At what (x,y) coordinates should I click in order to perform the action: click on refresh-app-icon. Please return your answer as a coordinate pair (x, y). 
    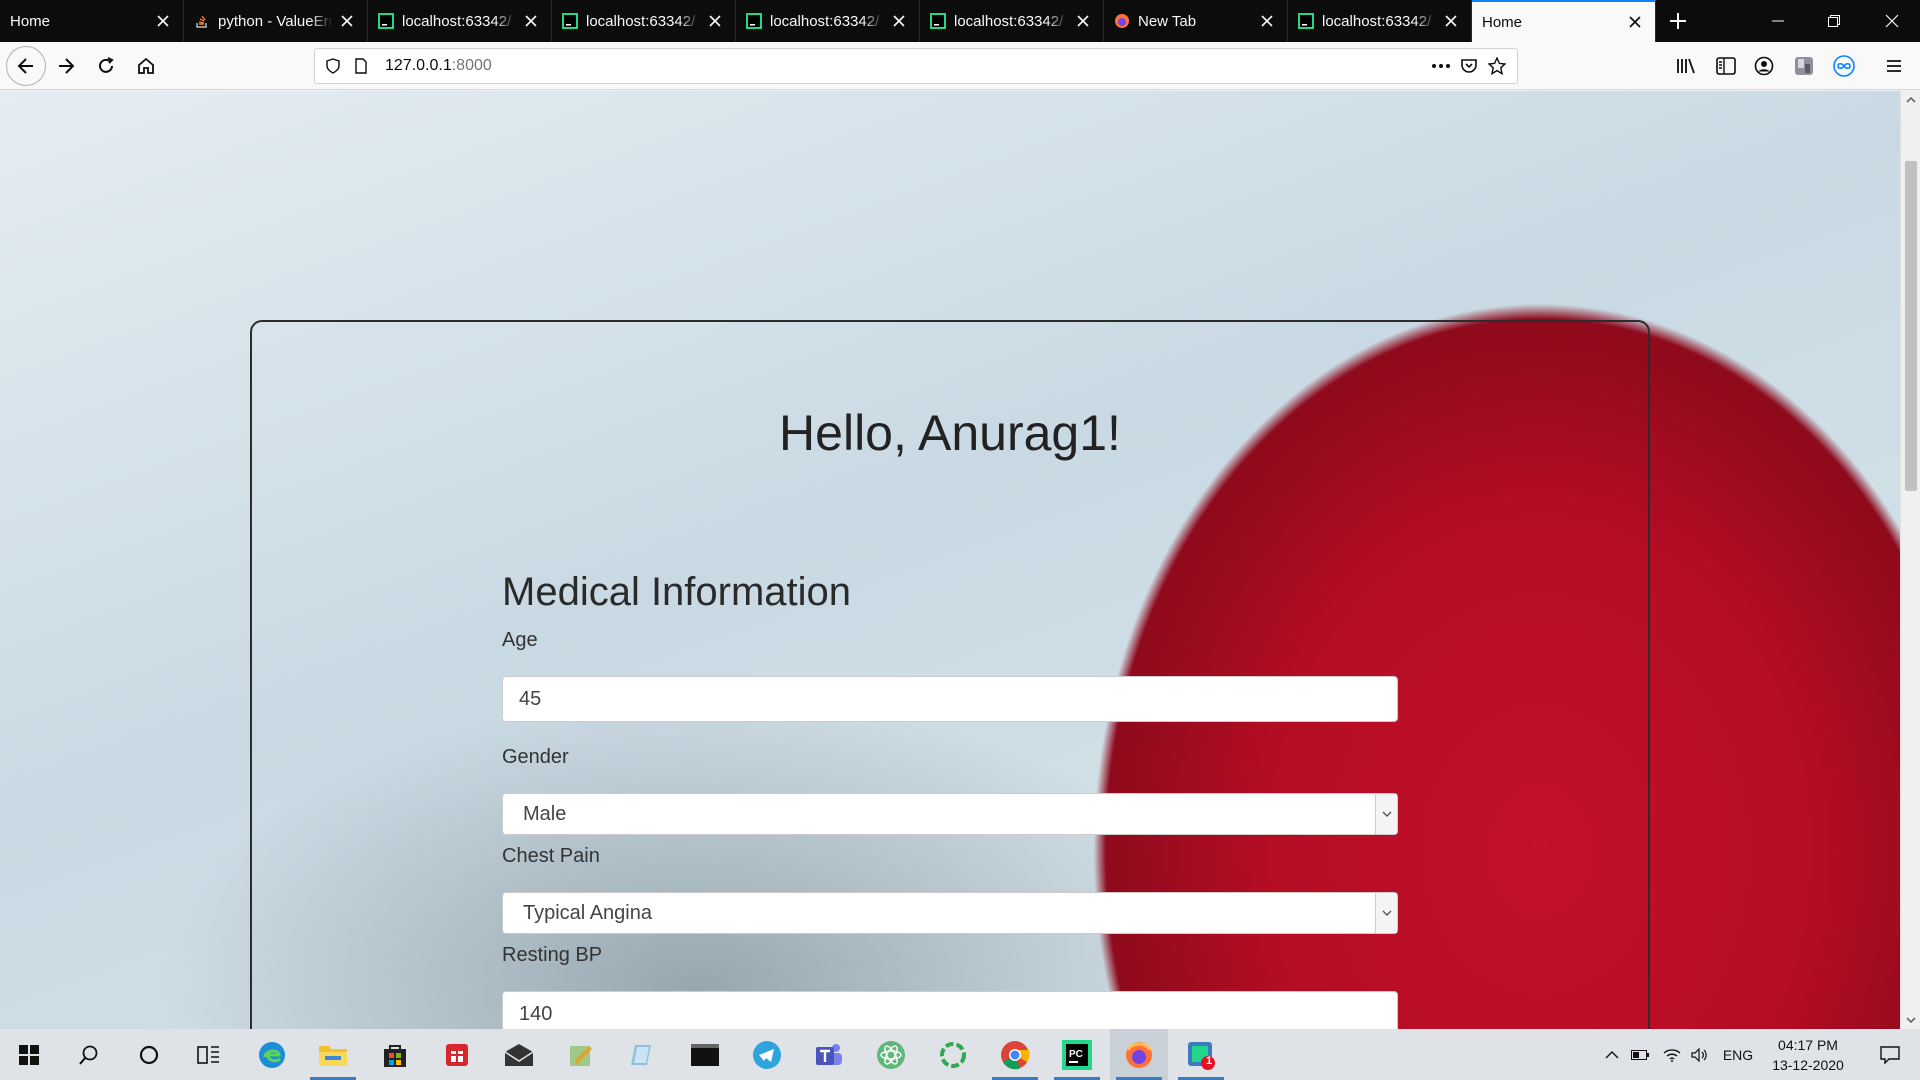
    Looking at the image, I should click on (953, 1054).